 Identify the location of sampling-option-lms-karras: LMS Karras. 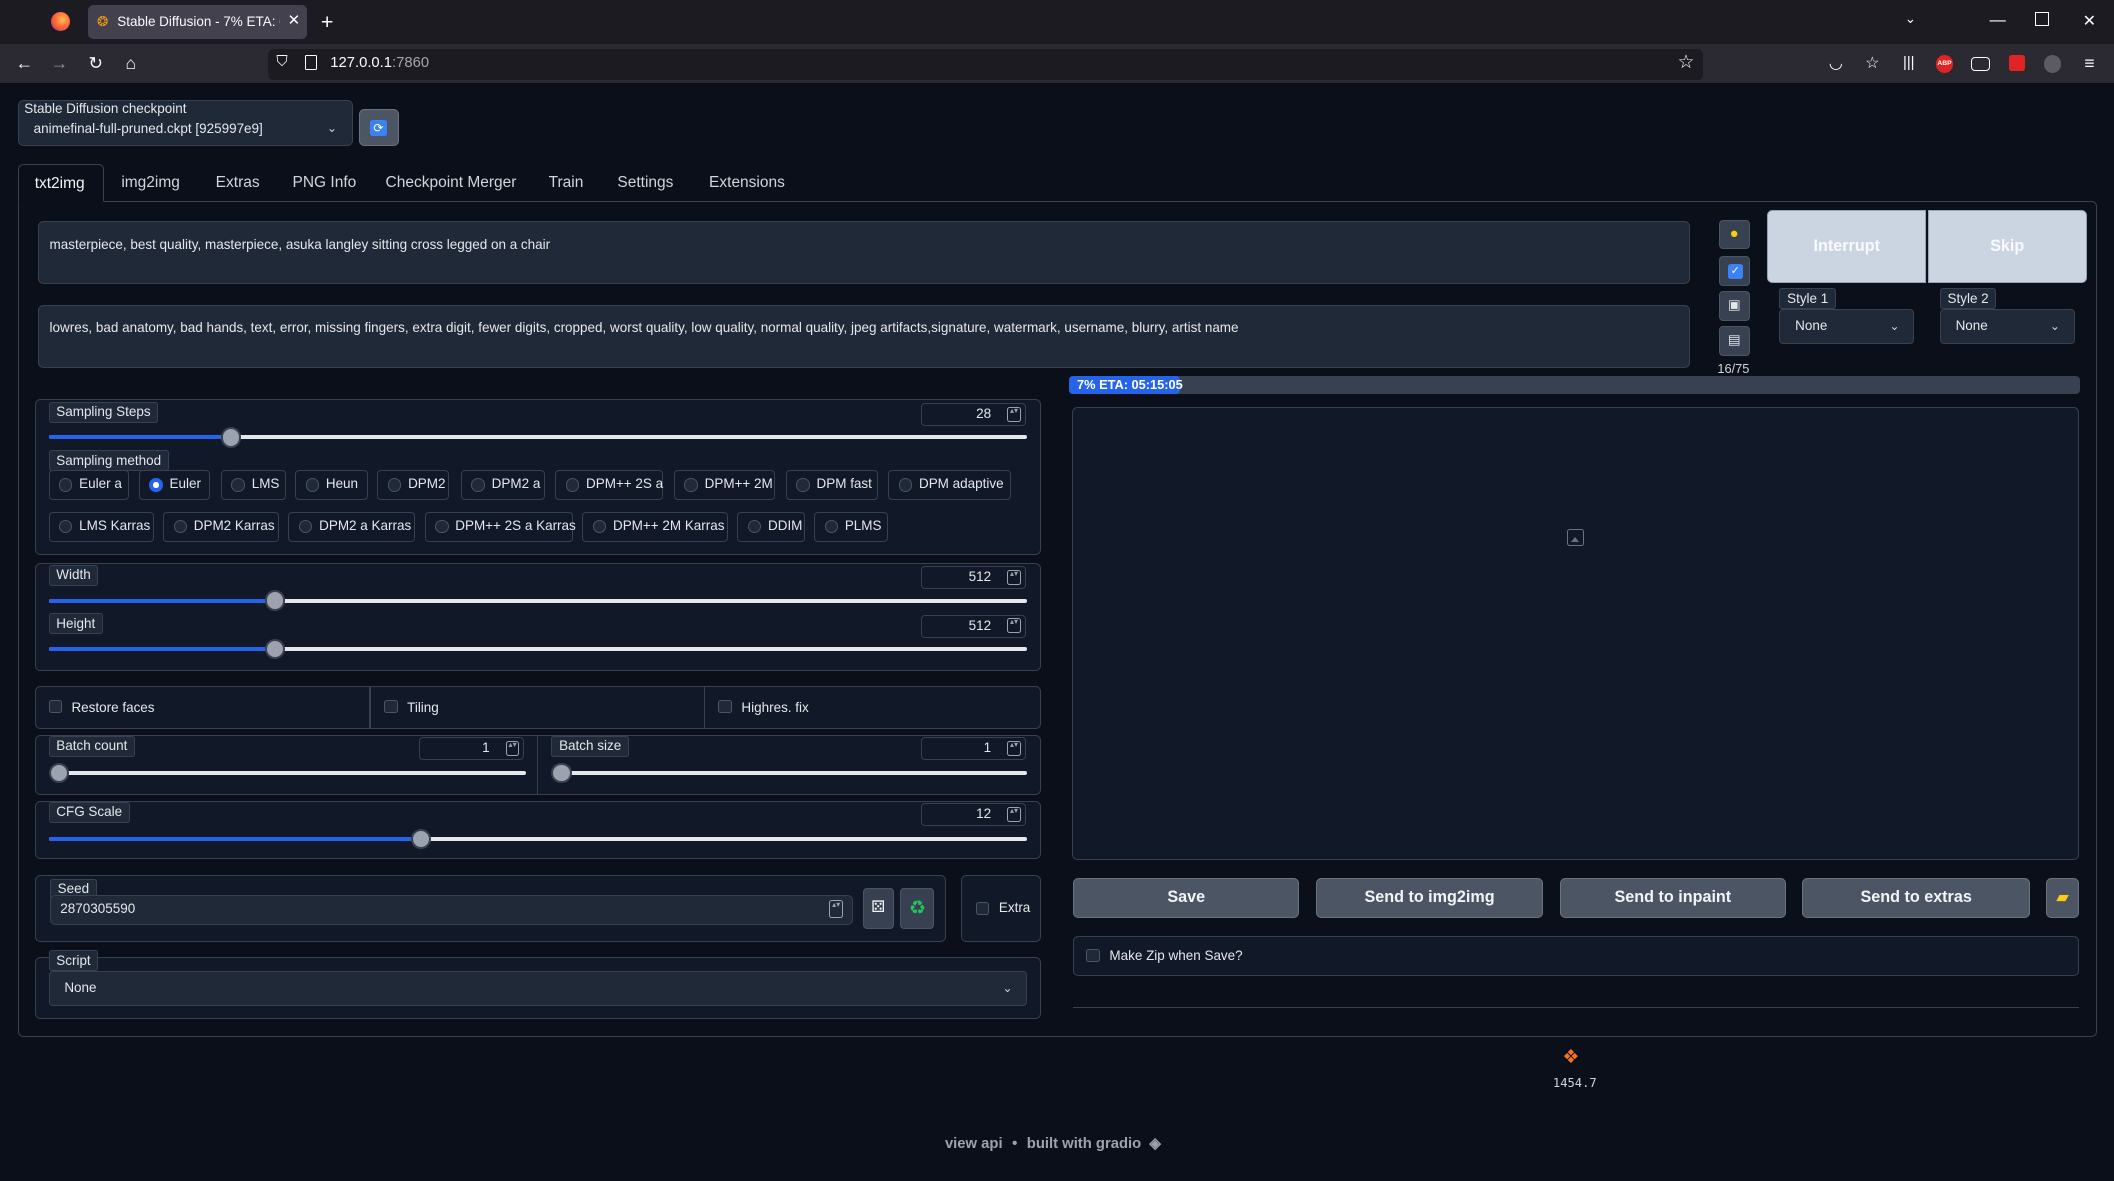
(101, 527).